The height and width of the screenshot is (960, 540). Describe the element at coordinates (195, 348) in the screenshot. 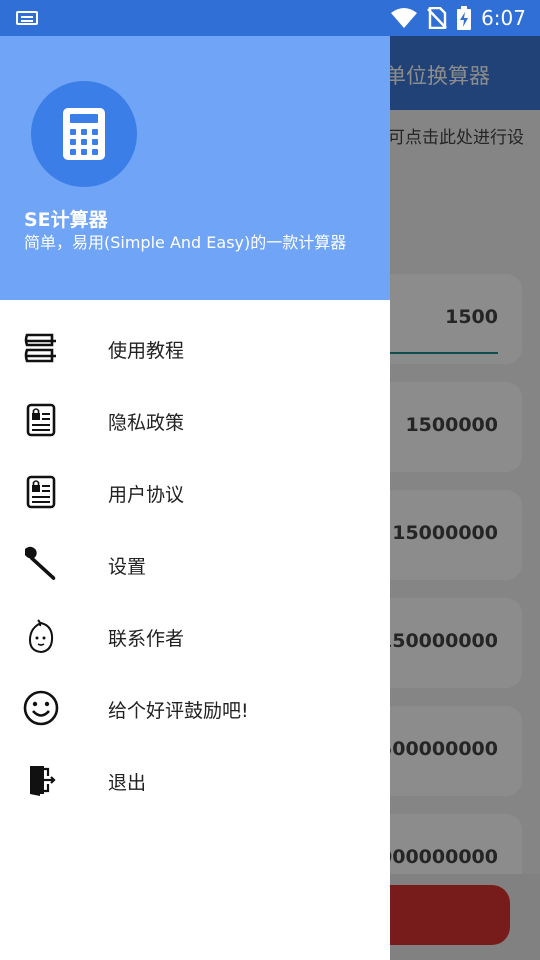

I see `menu-item-tutorial: 使用教程` at that location.